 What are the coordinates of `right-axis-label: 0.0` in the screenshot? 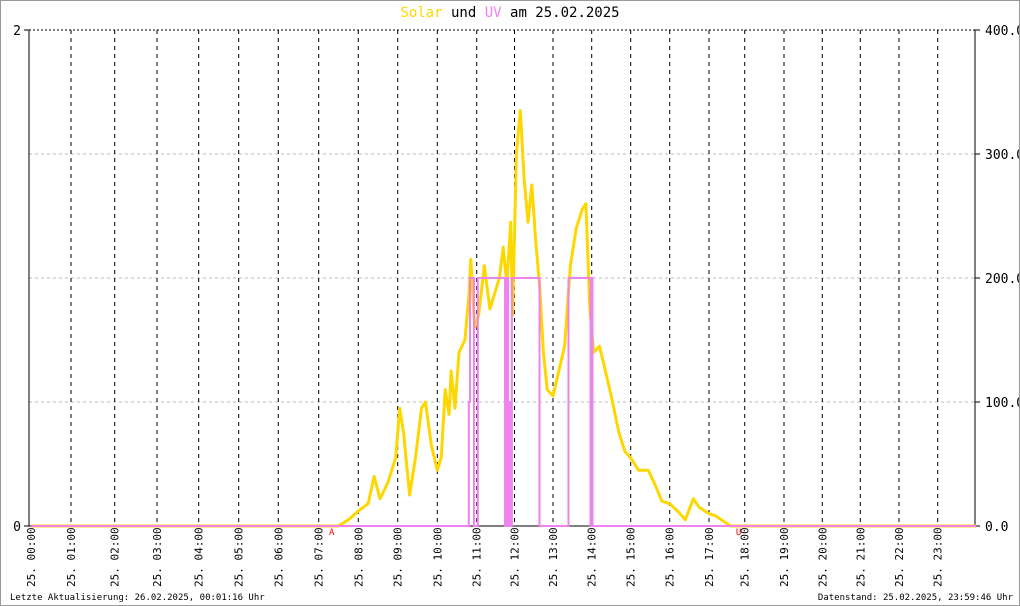 It's located at (996, 527).